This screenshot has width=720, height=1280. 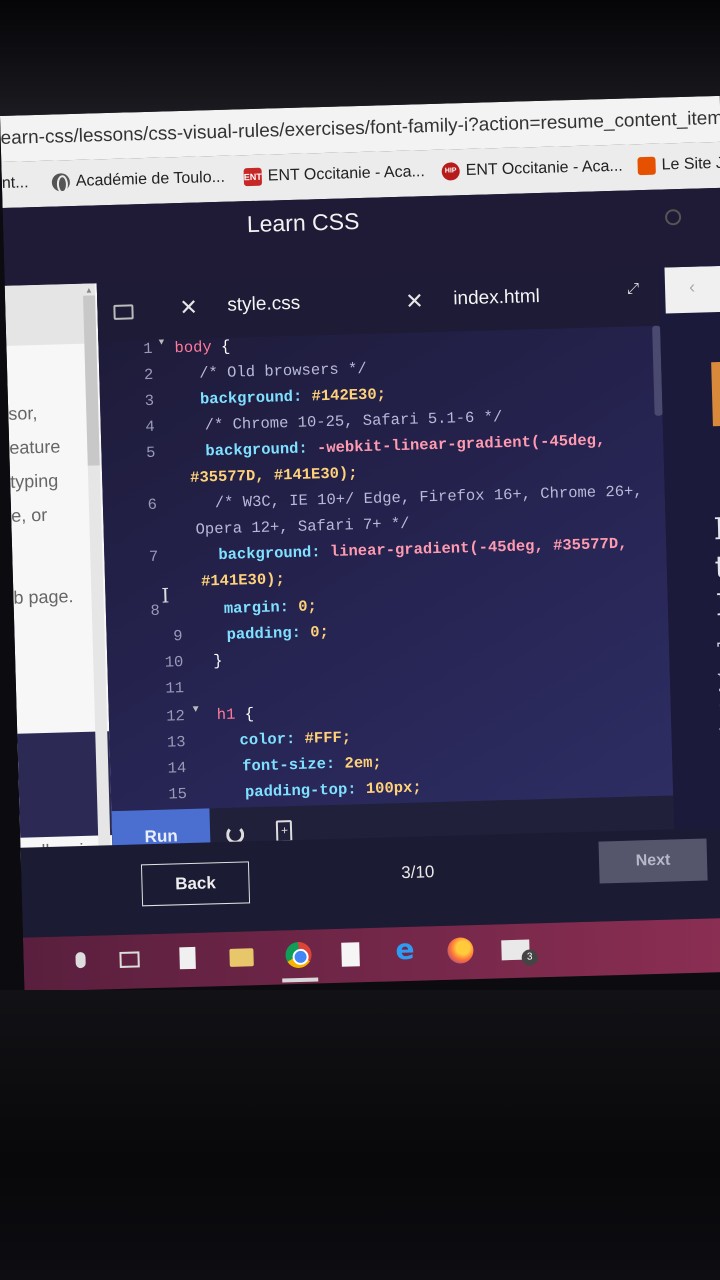 I want to click on lesson-text: eature, so click(x=34, y=447).